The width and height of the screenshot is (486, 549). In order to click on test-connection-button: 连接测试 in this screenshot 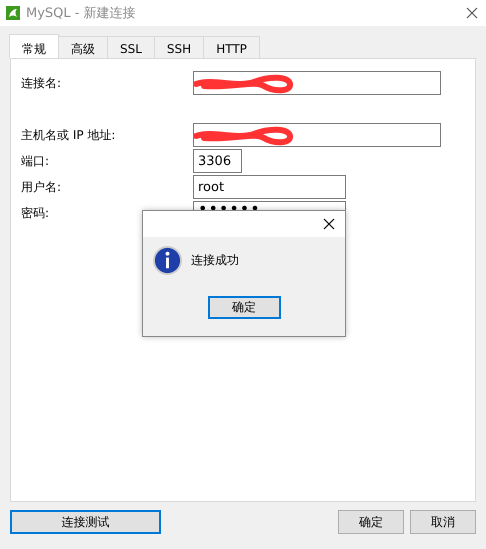, I will do `click(85, 522)`.